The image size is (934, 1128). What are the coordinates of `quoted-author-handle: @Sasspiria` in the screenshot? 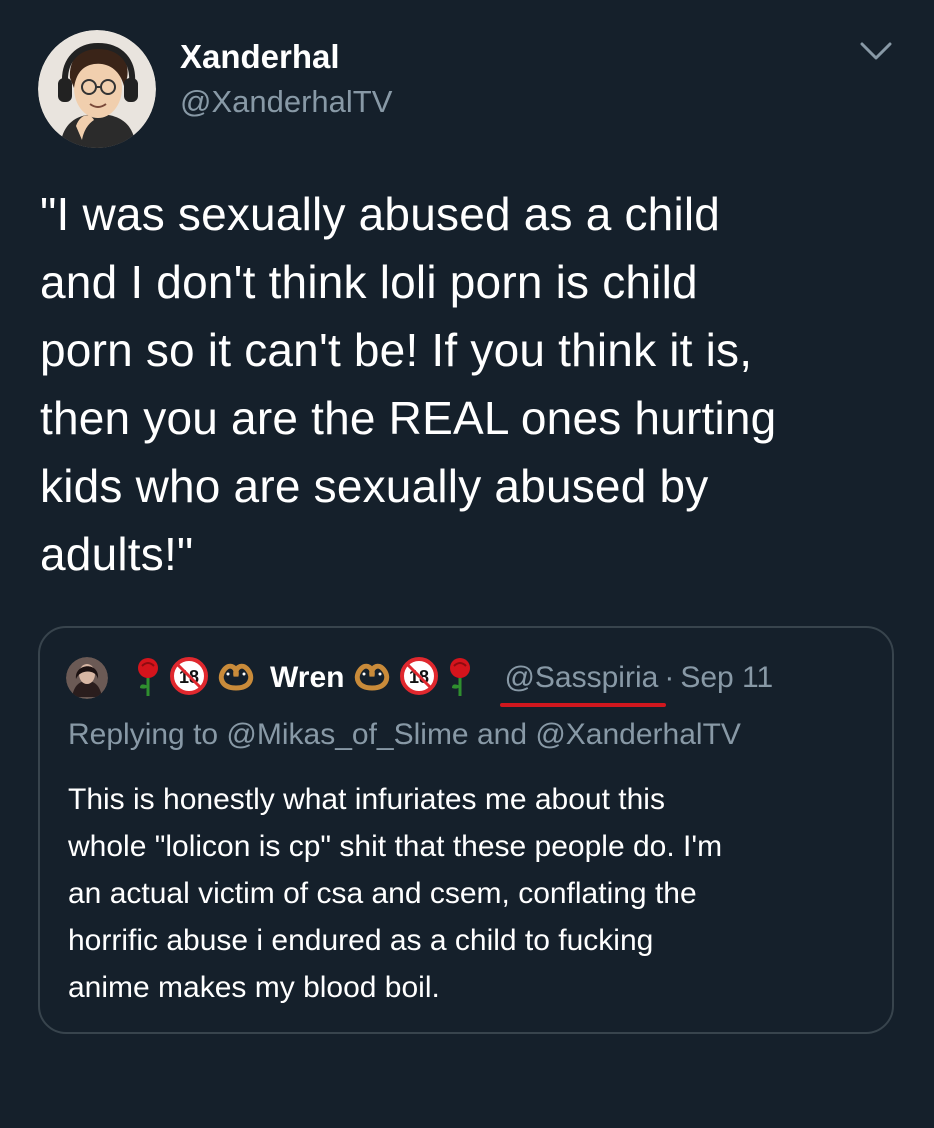 It's located at (583, 684).